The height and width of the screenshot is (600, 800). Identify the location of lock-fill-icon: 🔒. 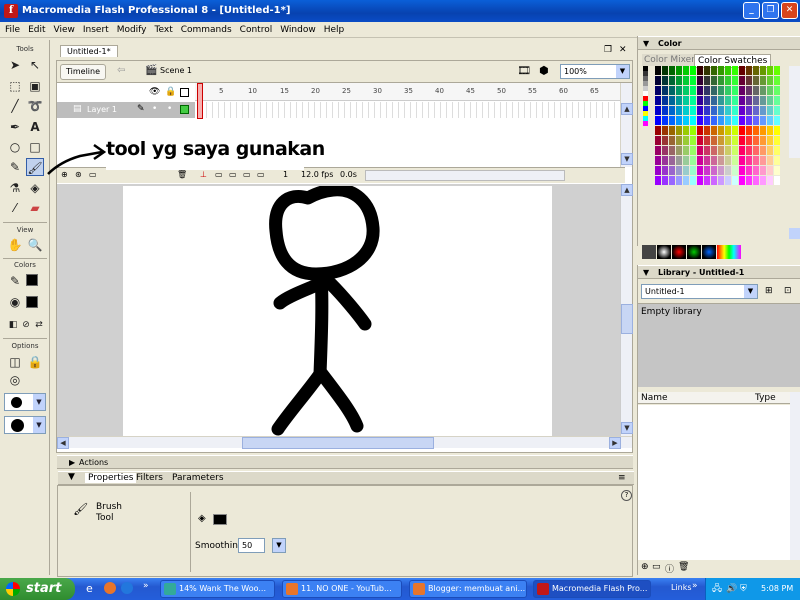
(35, 362).